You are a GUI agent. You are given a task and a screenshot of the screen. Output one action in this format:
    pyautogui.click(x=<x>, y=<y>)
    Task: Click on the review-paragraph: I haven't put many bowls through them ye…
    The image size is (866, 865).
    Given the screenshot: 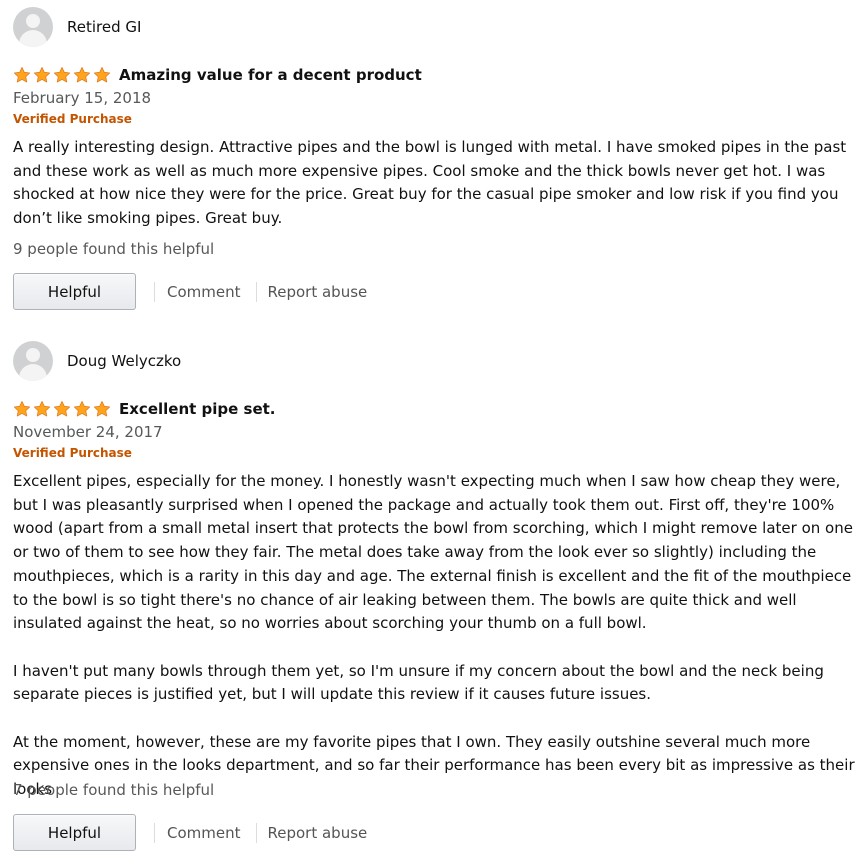 What is the action you would take?
    pyautogui.click(x=418, y=682)
    